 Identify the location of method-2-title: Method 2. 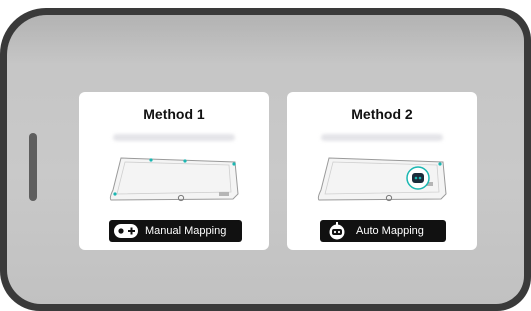
(382, 114).